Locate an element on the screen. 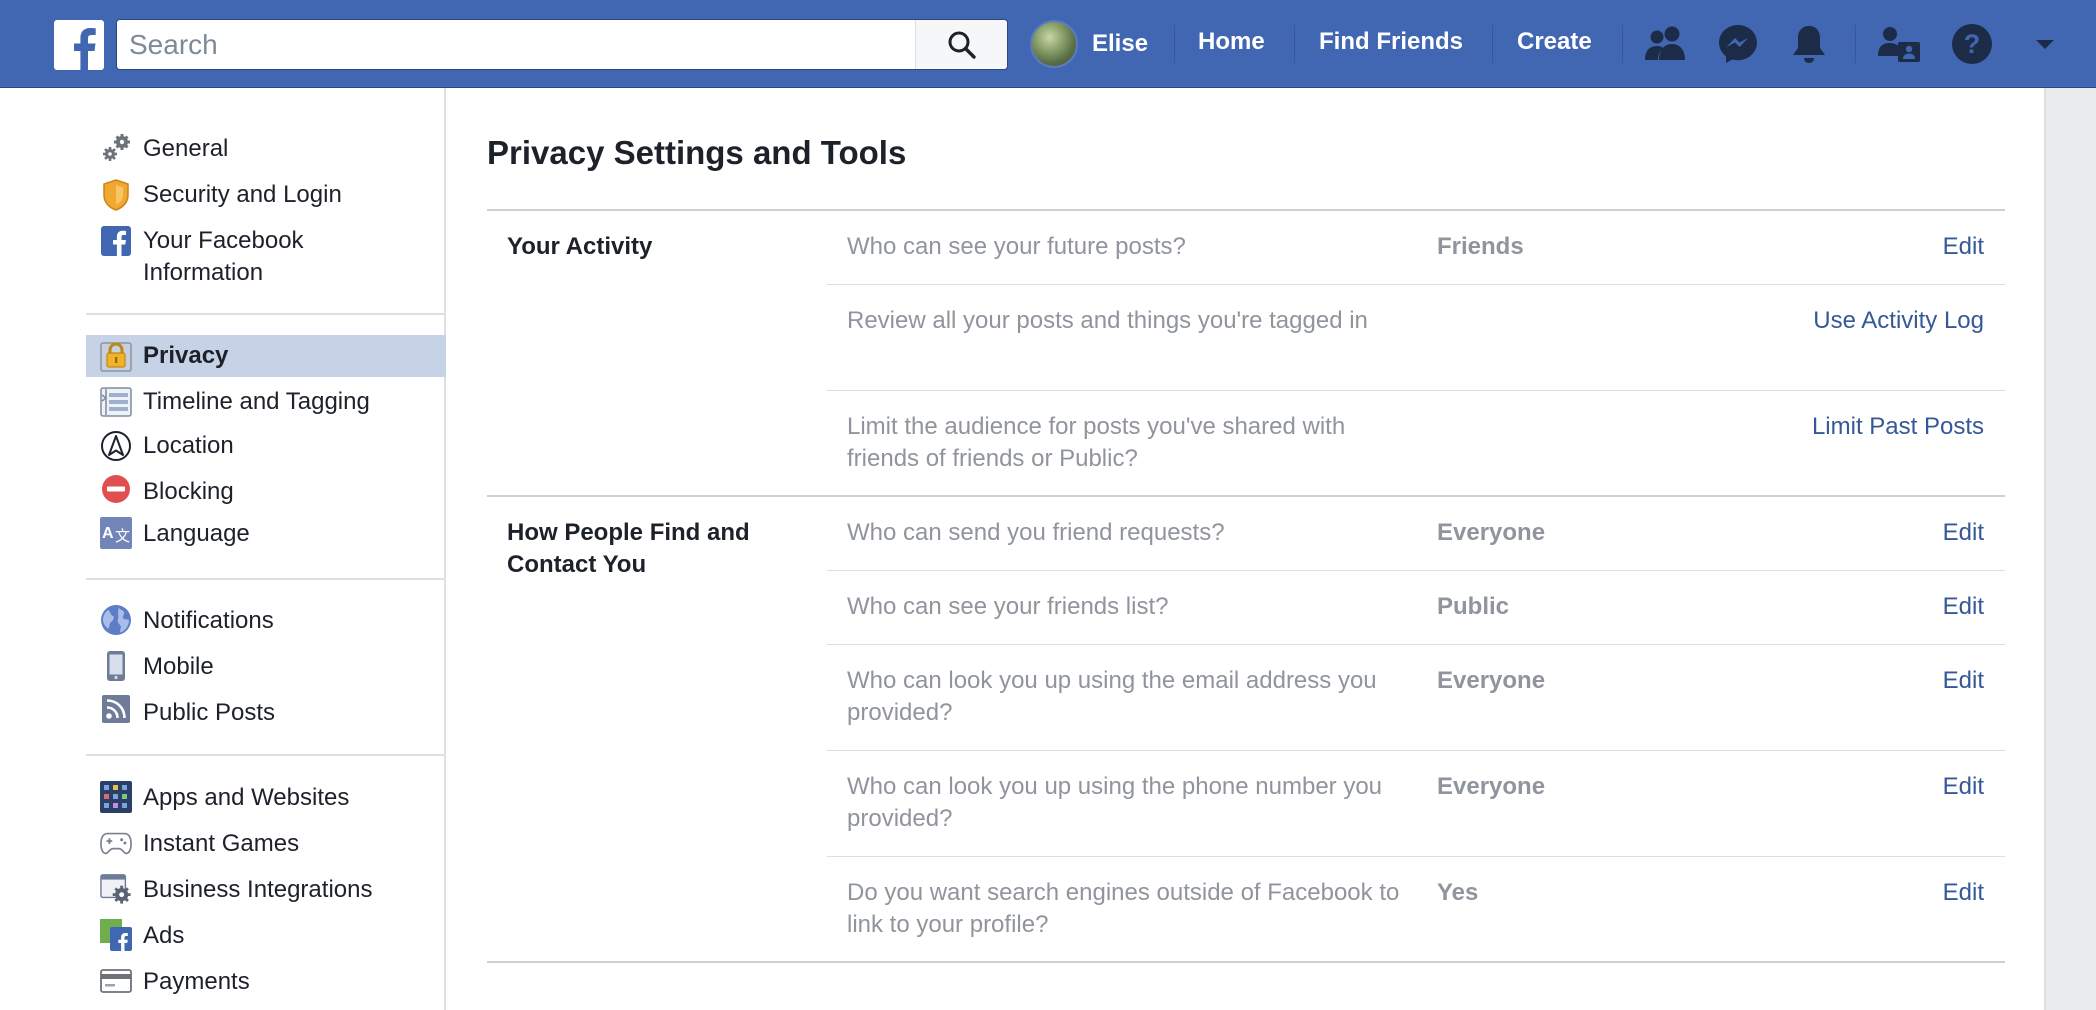 Image resolution: width=2096 pixels, height=1010 pixels. globe-icon is located at coordinates (116, 620).